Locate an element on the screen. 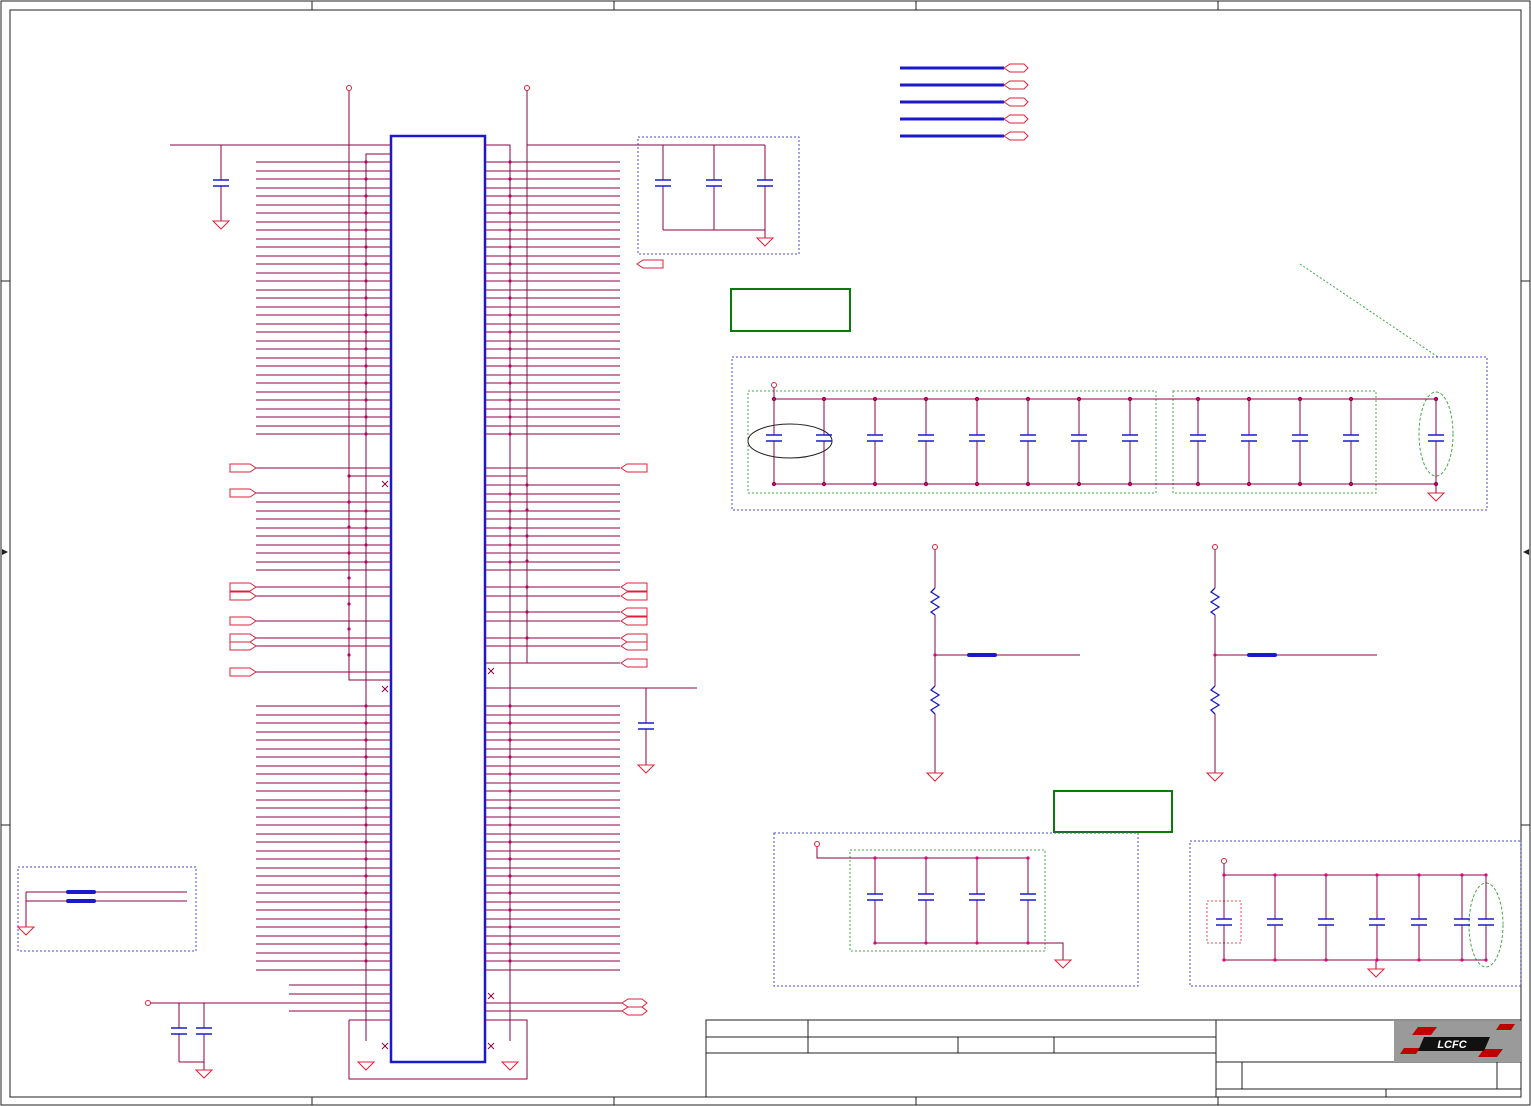 The height and width of the screenshot is (1106, 1531). decoupling-caps-bottom-left is located at coordinates (332, 1039).